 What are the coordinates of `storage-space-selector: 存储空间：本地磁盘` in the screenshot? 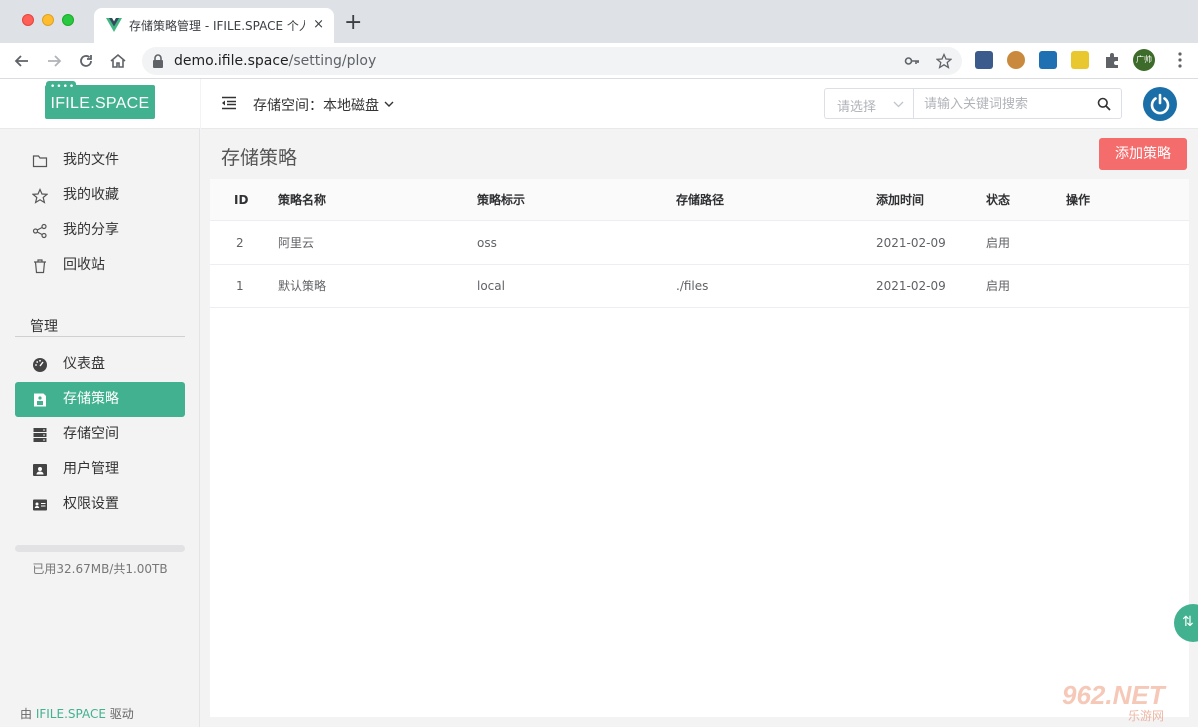 It's located at (316, 105).